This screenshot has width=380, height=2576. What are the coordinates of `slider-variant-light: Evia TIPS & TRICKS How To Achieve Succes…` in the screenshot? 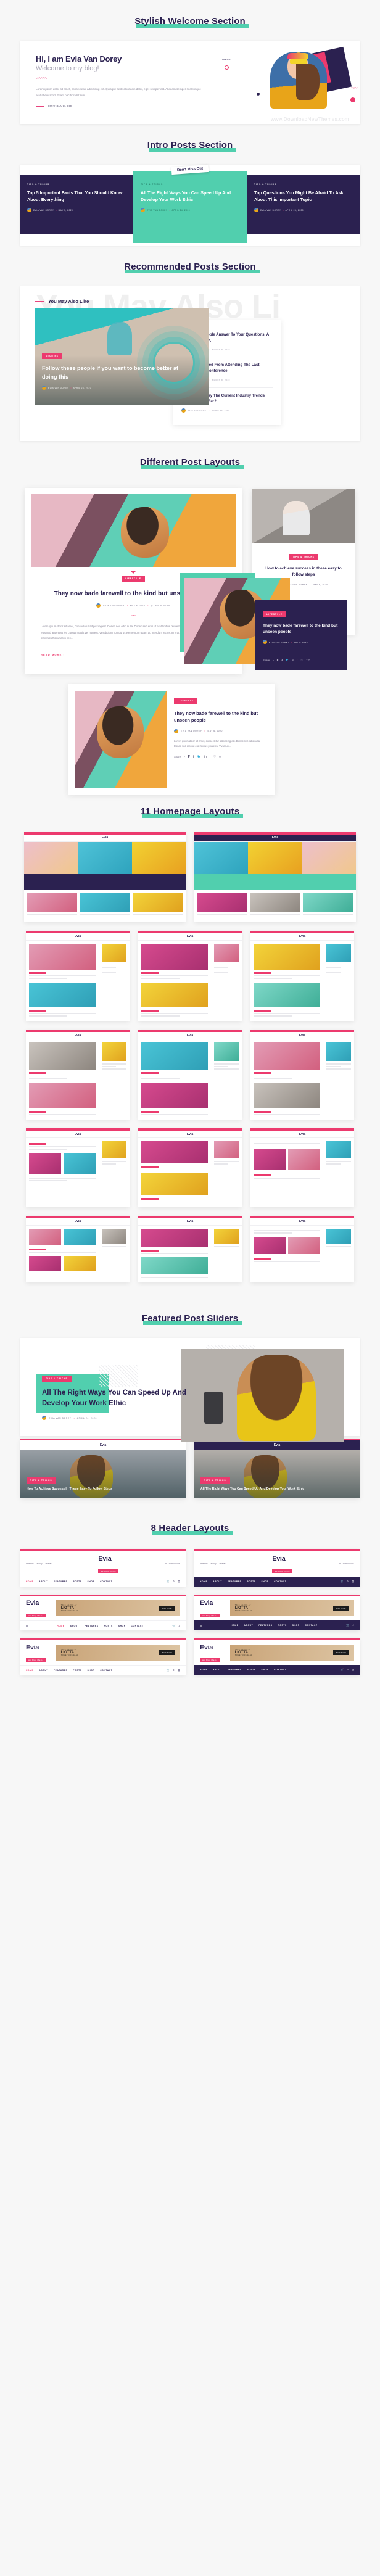 It's located at (103, 1469).